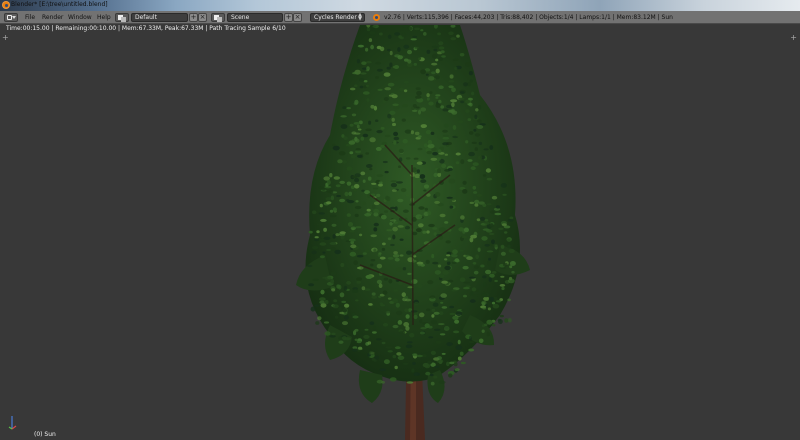 This screenshot has height=440, width=800. I want to click on render-engine-label: Cycles Render, so click(335, 17).